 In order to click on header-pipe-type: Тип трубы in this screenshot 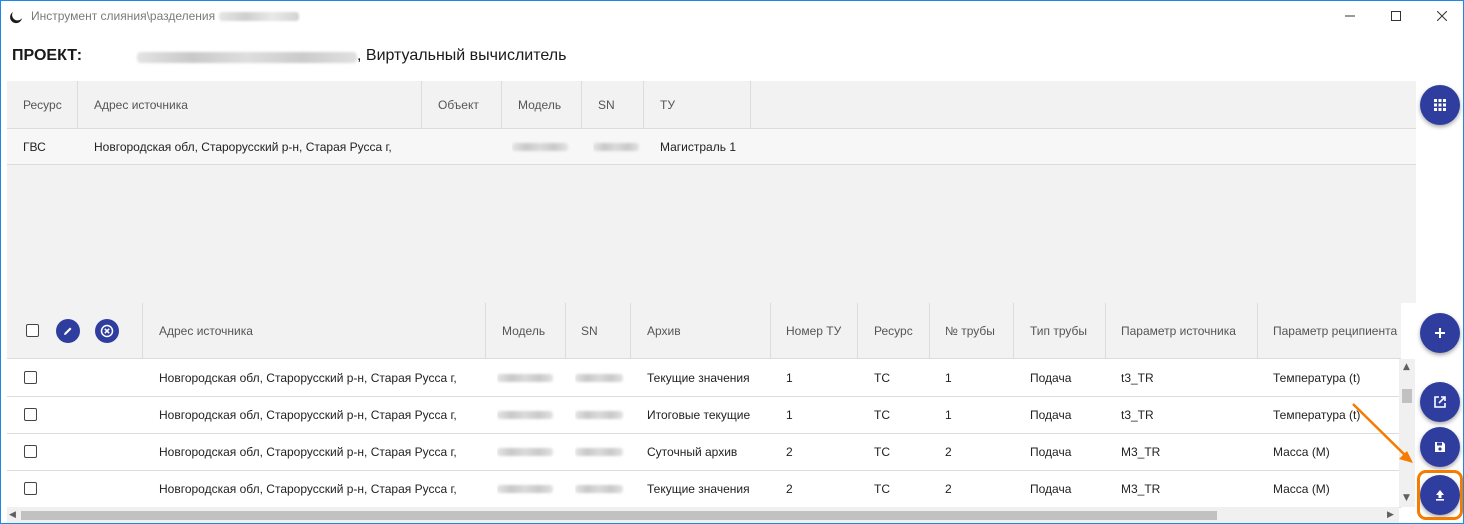, I will do `click(1070, 330)`.